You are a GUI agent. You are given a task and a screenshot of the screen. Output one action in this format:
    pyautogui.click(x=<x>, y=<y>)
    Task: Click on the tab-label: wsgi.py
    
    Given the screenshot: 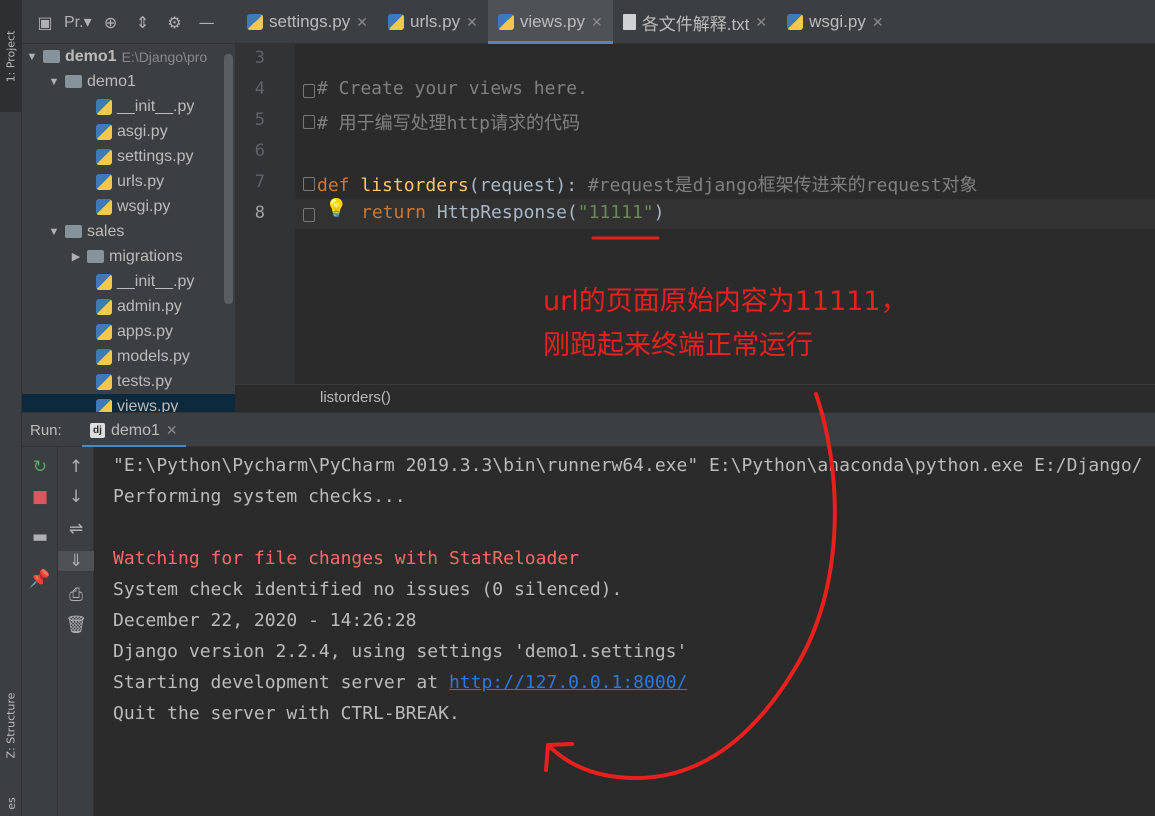 What is the action you would take?
    pyautogui.click(x=837, y=21)
    